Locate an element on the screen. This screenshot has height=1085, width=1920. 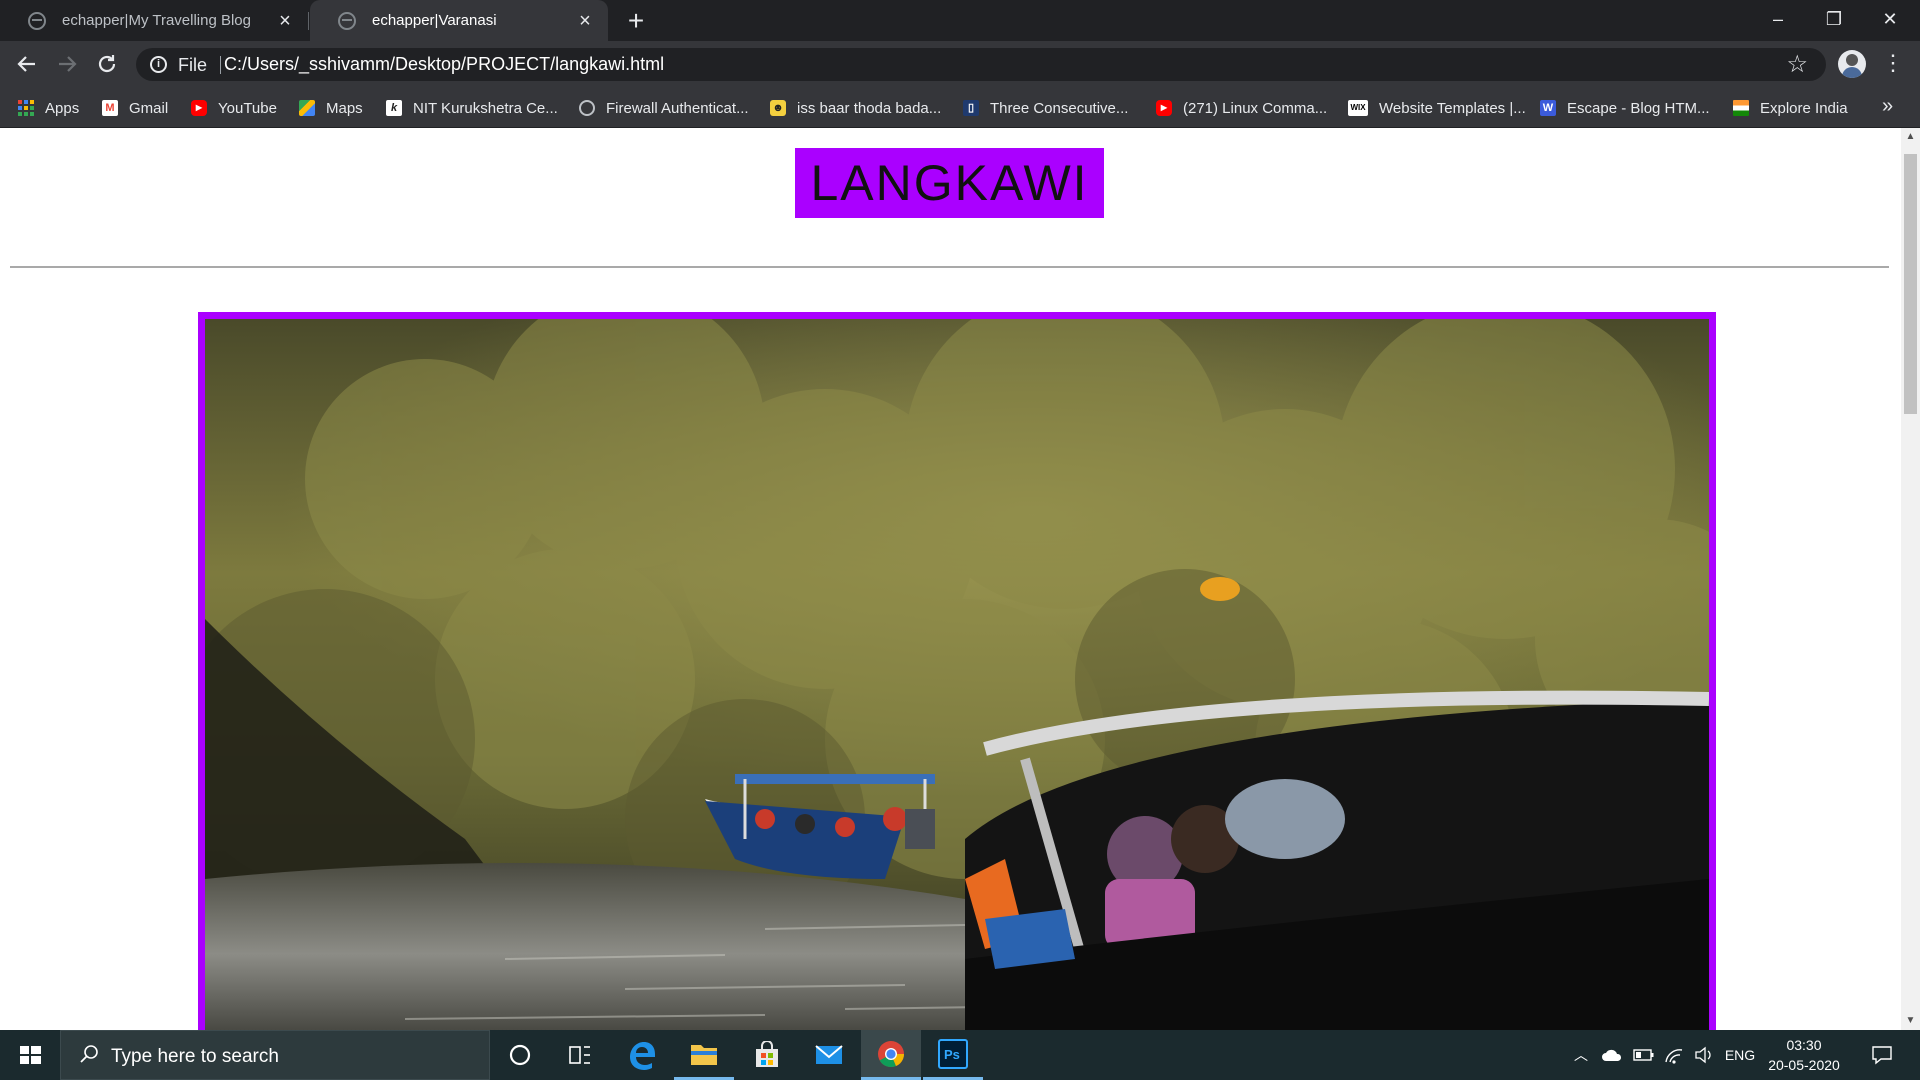
address-bar: i File ☆ is located at coordinates (981, 64).